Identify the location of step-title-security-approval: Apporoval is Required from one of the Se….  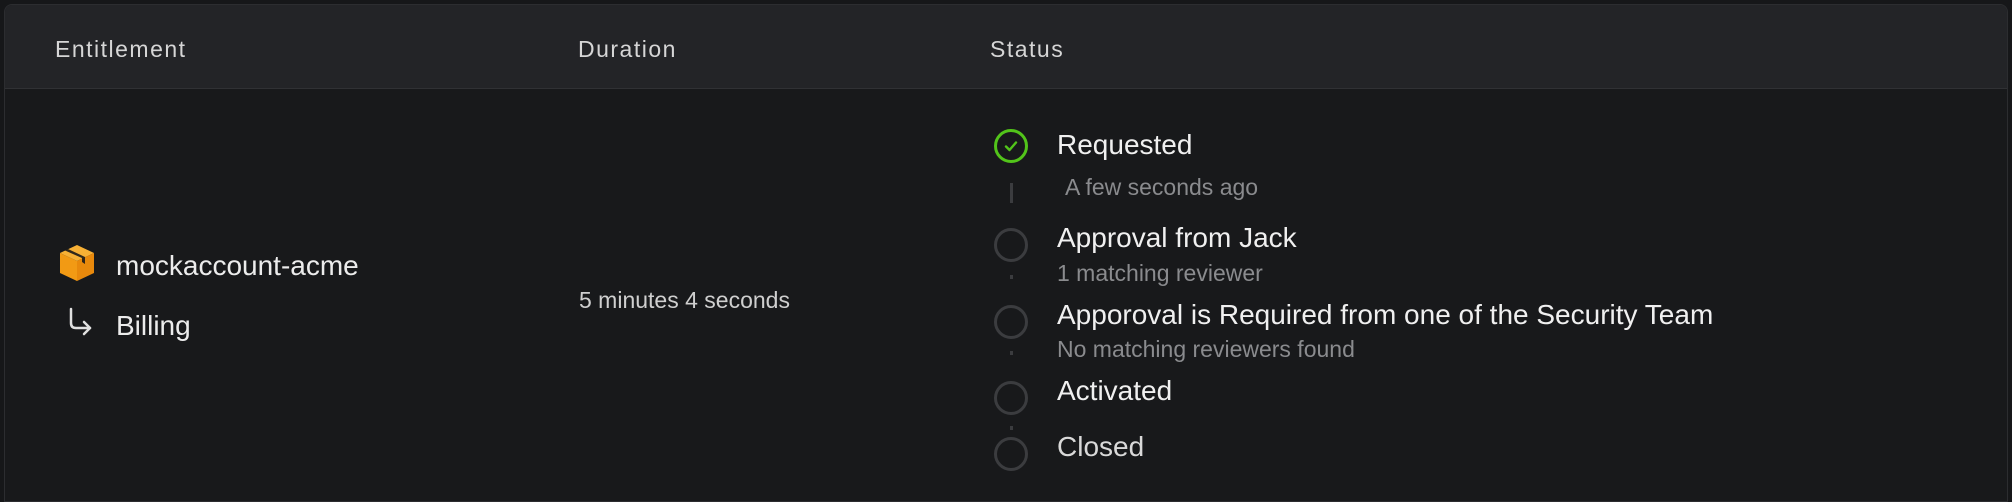
(1385, 314).